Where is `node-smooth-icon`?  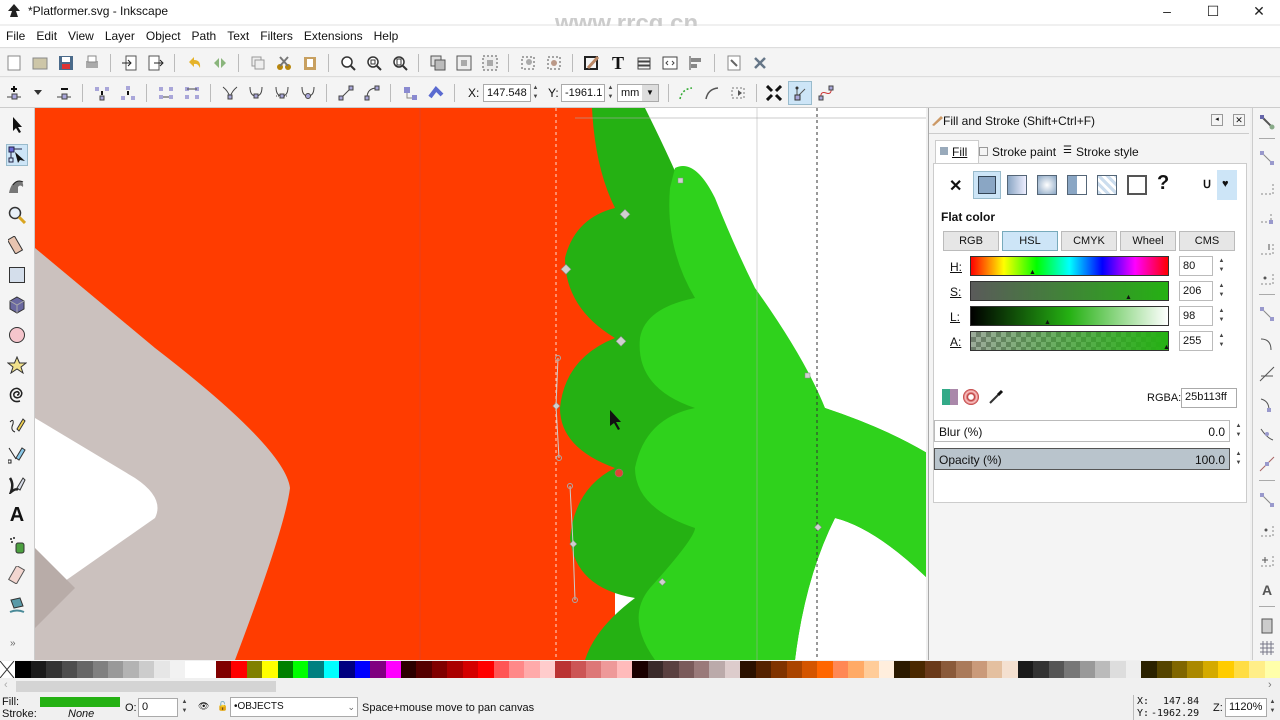 node-smooth-icon is located at coordinates (256, 93).